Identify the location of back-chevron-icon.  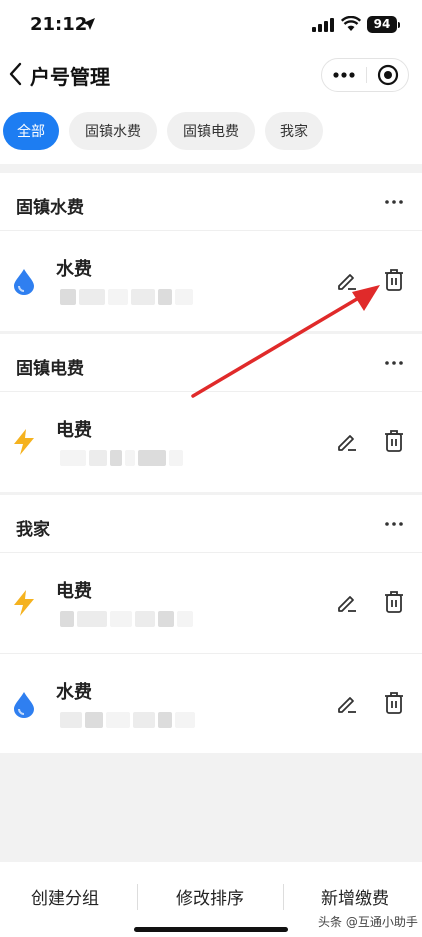
(16, 74).